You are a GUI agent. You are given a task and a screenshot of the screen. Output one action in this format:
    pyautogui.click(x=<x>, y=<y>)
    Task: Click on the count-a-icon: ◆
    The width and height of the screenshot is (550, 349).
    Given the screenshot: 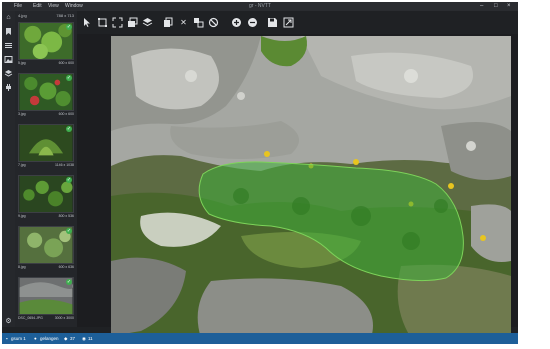 What is the action you would take?
    pyautogui.click(x=66, y=338)
    